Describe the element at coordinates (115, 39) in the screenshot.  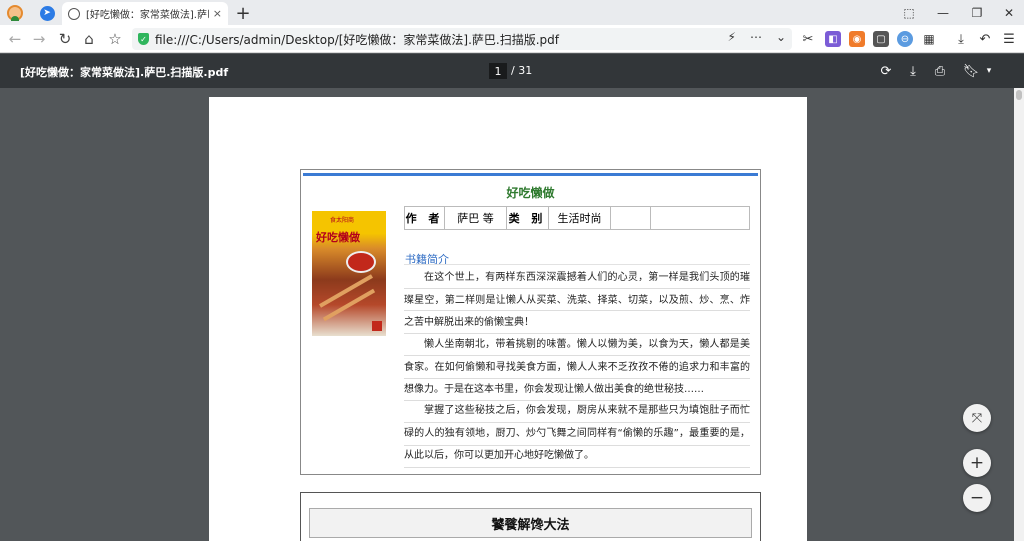
I see `star-list-icon: ☆` at that location.